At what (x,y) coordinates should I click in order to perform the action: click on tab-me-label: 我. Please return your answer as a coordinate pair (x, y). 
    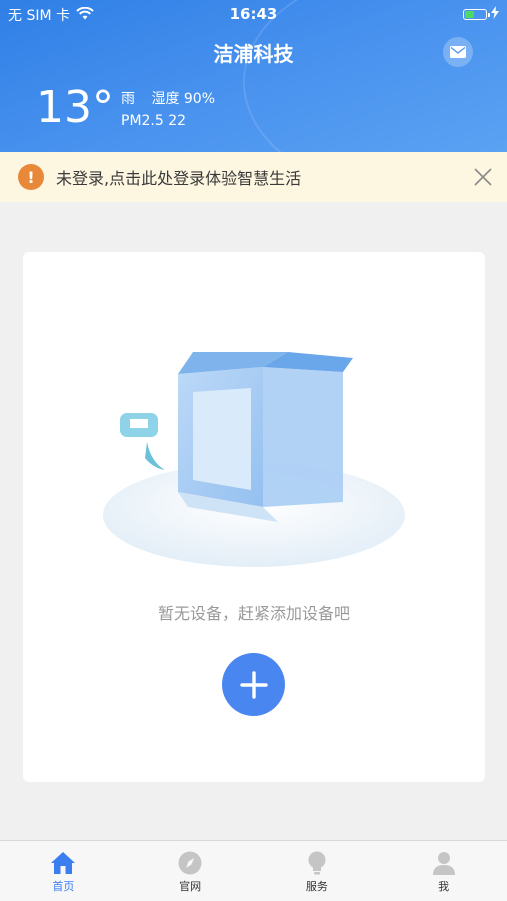
    Looking at the image, I should click on (444, 886).